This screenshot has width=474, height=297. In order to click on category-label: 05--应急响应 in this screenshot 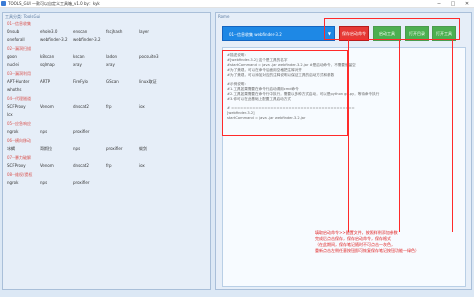, I will do `click(19, 123)`.